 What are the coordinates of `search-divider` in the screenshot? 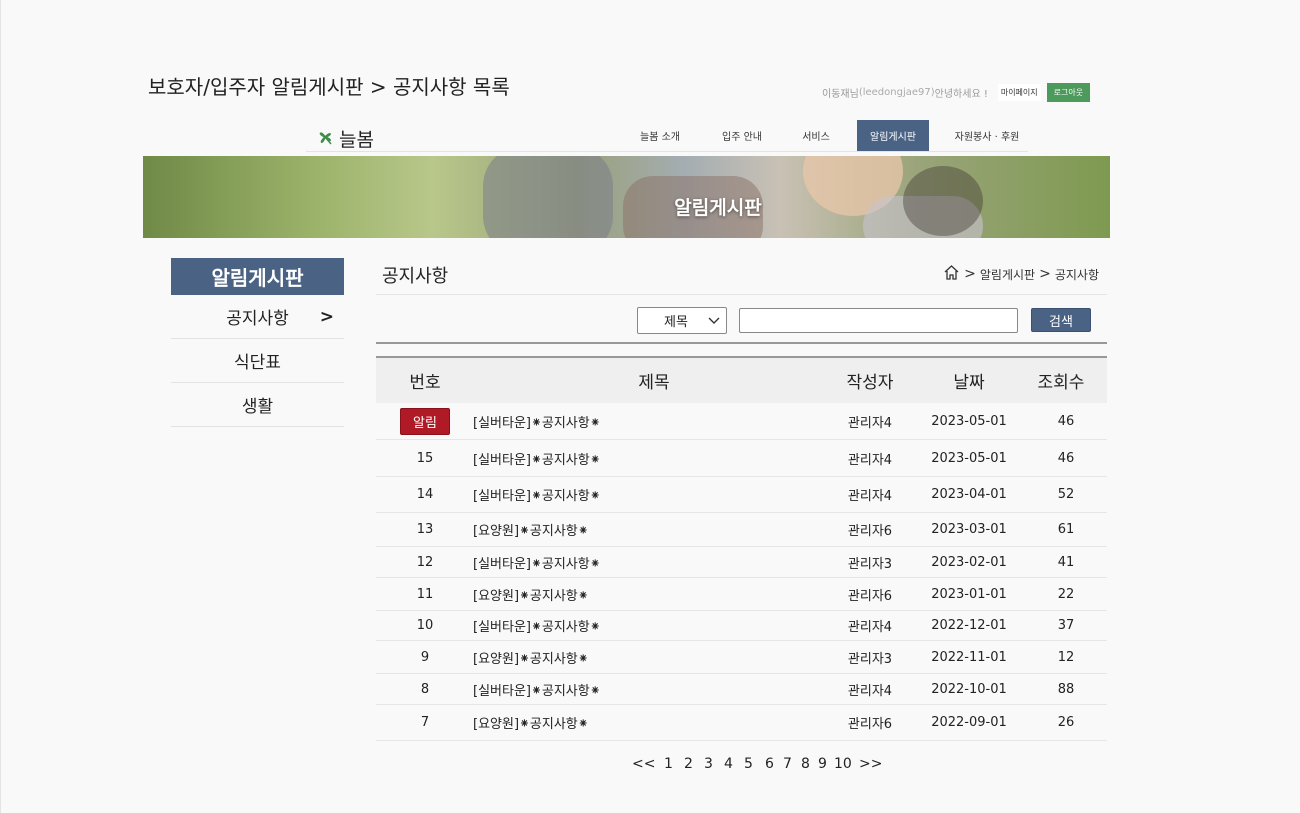 It's located at (741, 343).